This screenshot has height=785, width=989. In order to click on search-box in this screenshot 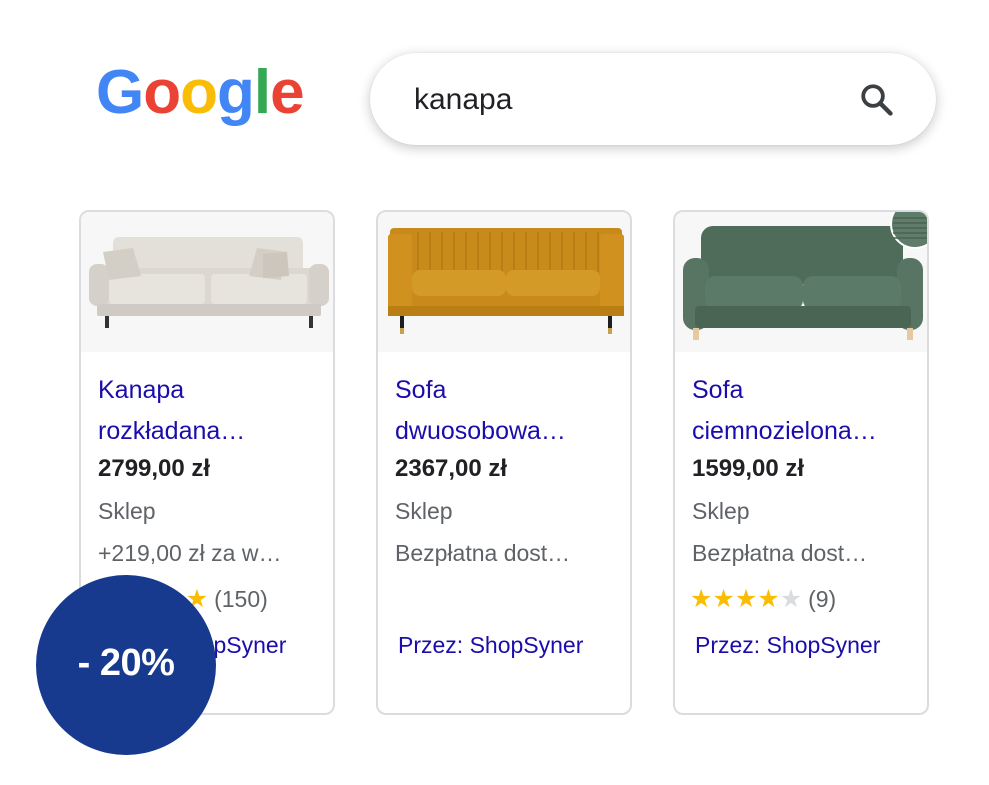, I will do `click(653, 99)`.